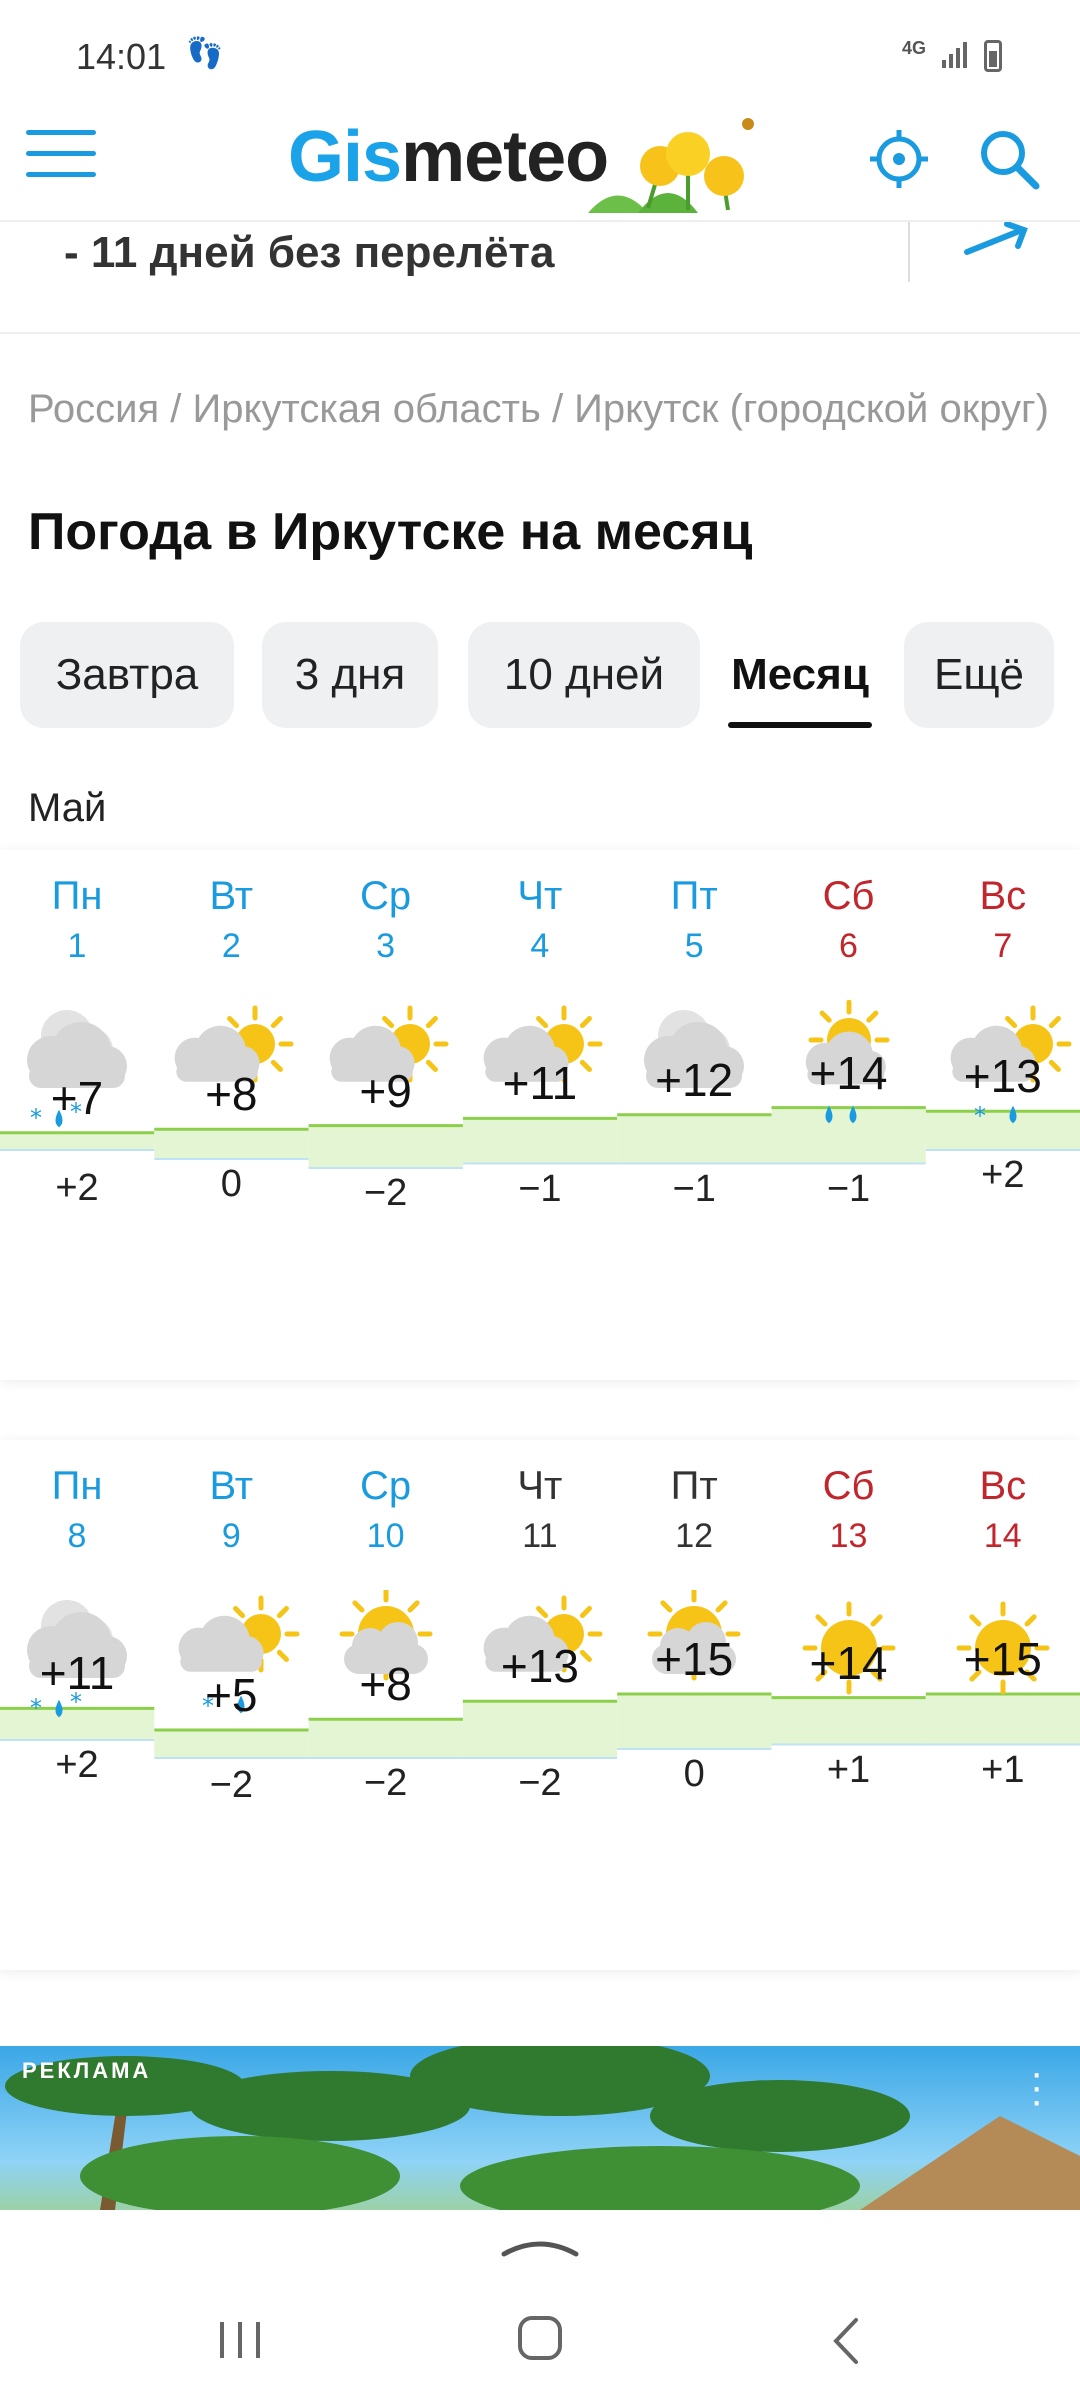 This screenshot has height=2400, width=1080. What do you see at coordinates (87, 2070) in the screenshot?
I see `ad-label: РЕКЛАМА` at bounding box center [87, 2070].